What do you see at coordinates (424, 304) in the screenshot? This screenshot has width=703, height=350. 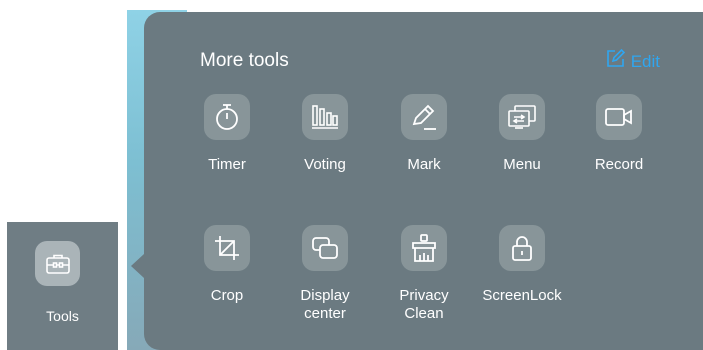 I see `tool-label: Privacy Clean` at bounding box center [424, 304].